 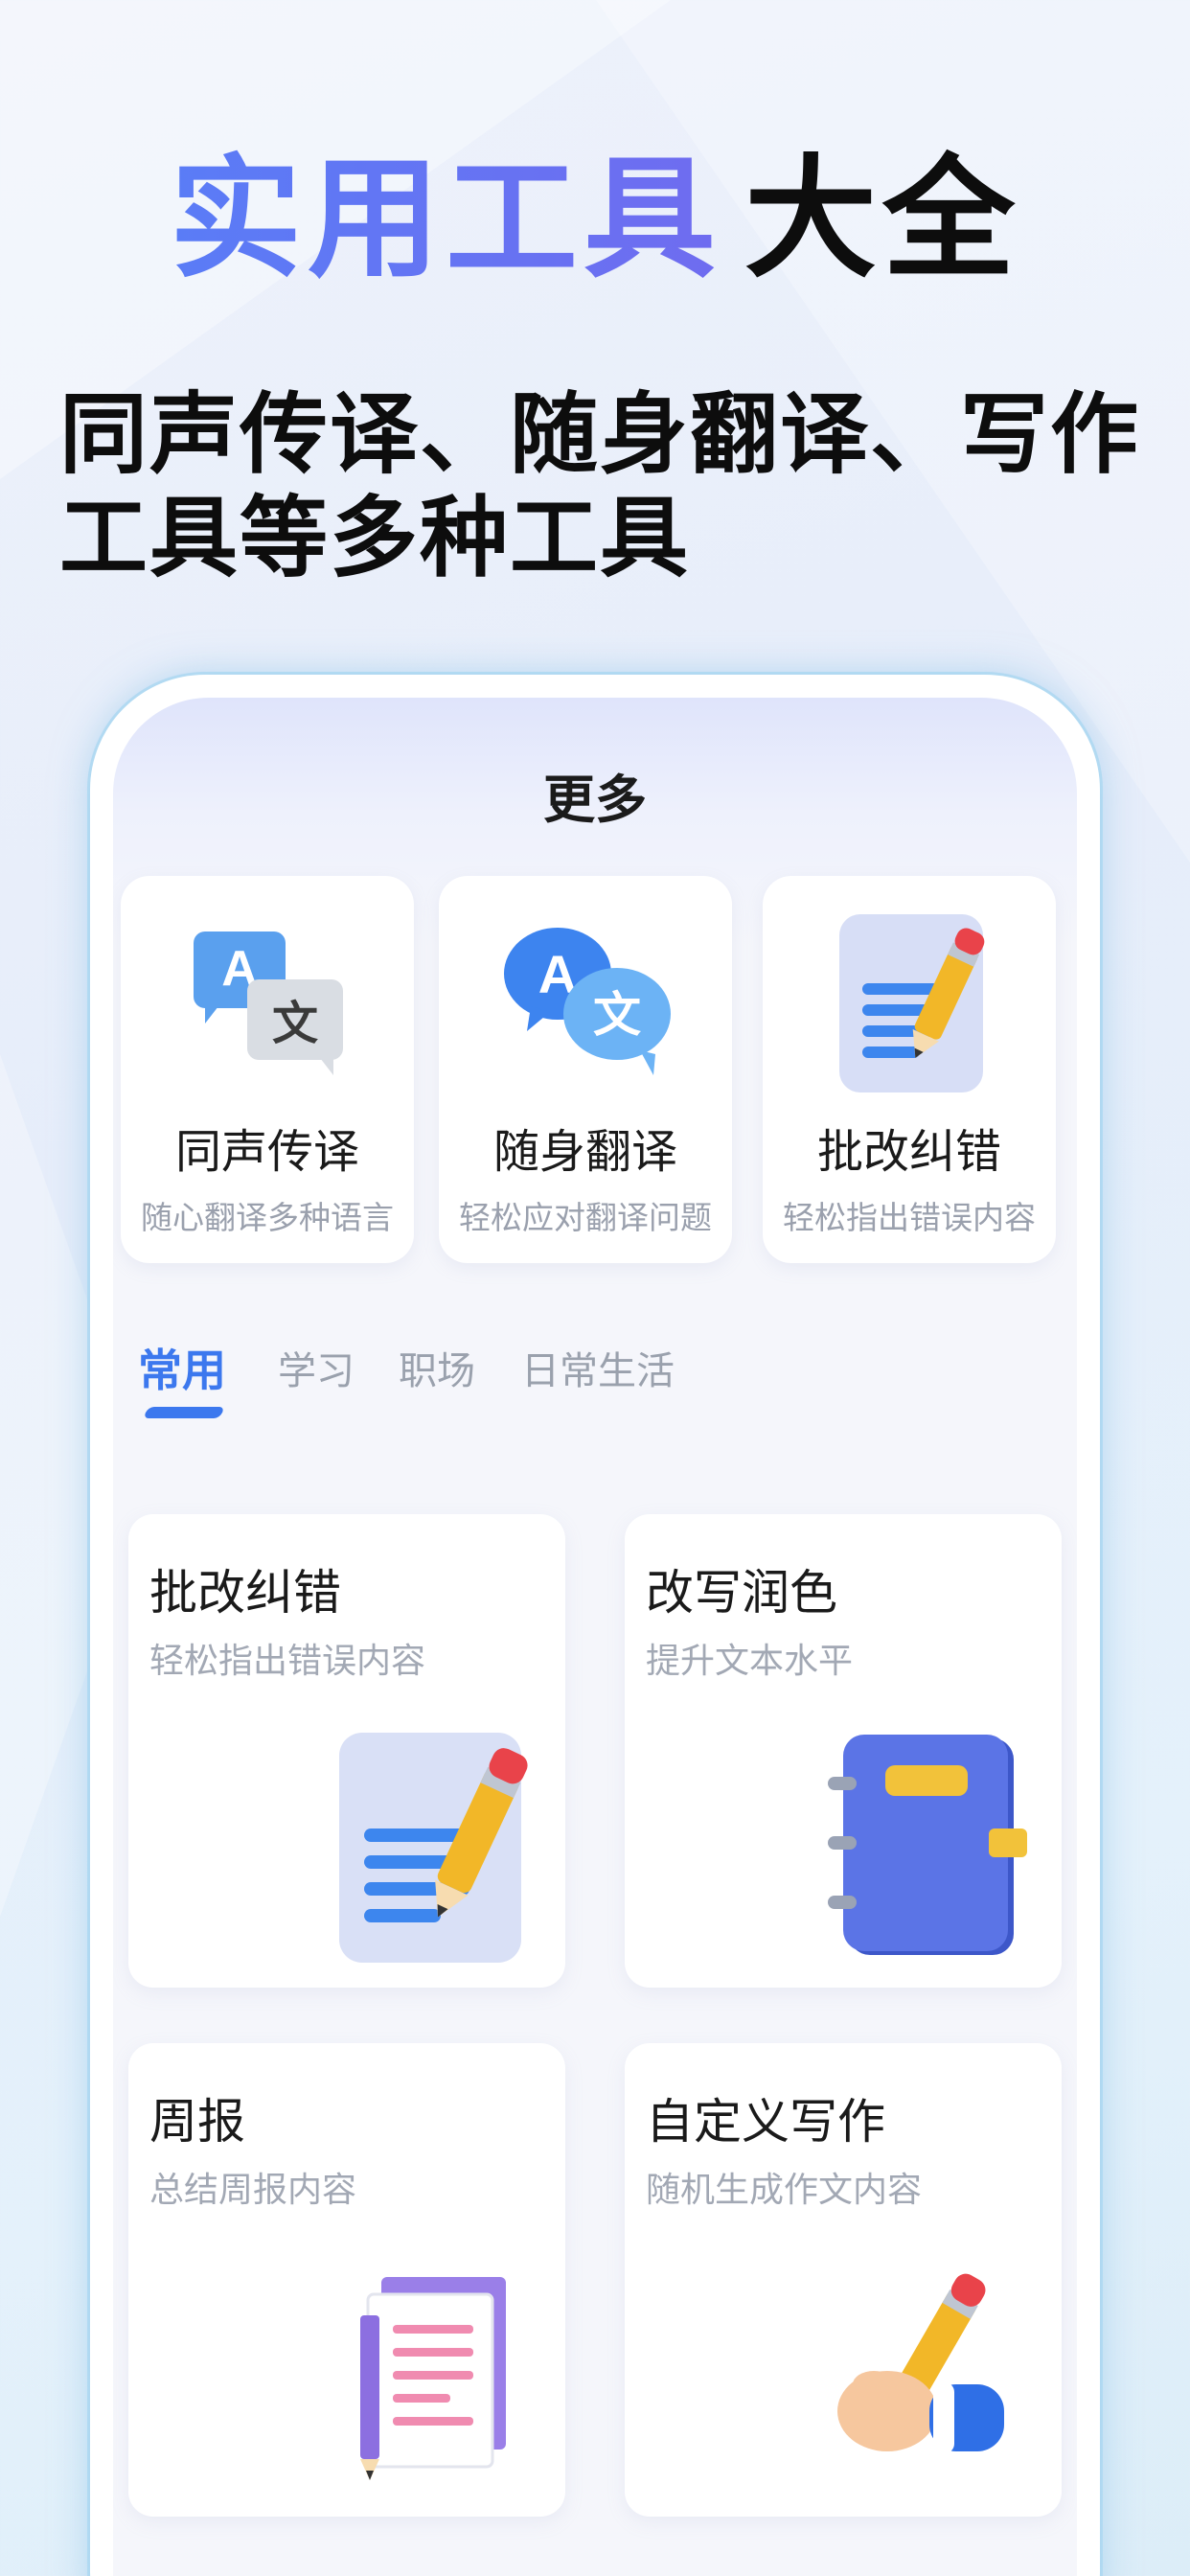 What do you see at coordinates (253, 2190) in the screenshot?
I see `tool-desc: 总结周报内容` at bounding box center [253, 2190].